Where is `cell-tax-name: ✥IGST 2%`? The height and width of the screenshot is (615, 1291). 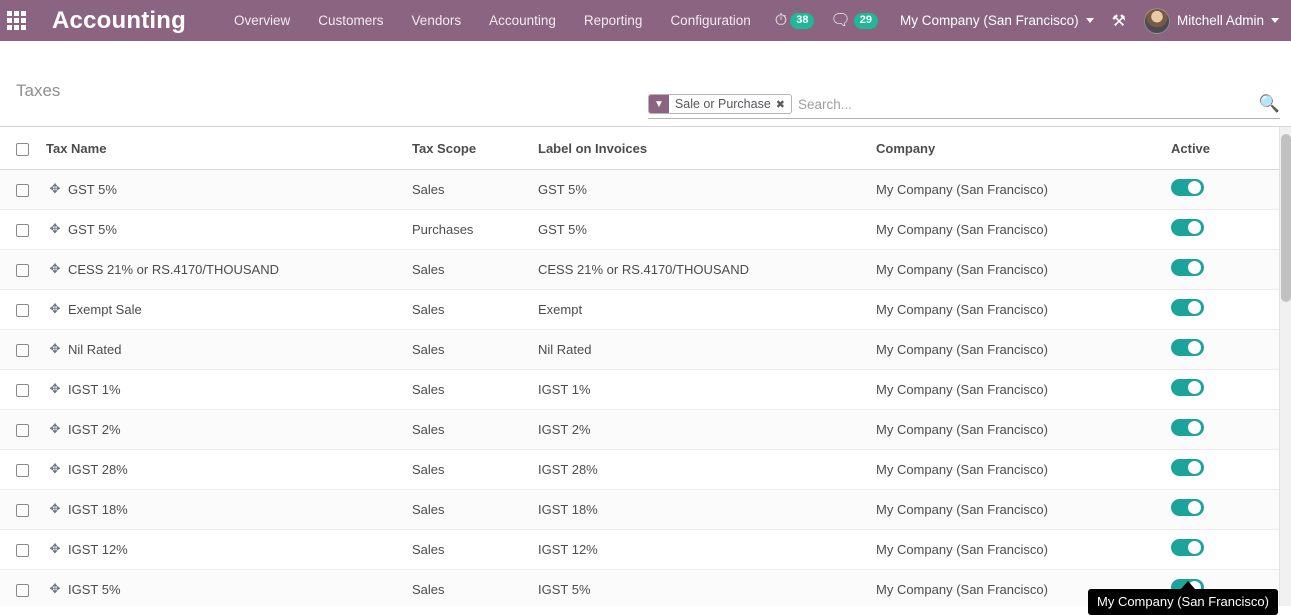 cell-tax-name: ✥IGST 2% is located at coordinates (229, 430).